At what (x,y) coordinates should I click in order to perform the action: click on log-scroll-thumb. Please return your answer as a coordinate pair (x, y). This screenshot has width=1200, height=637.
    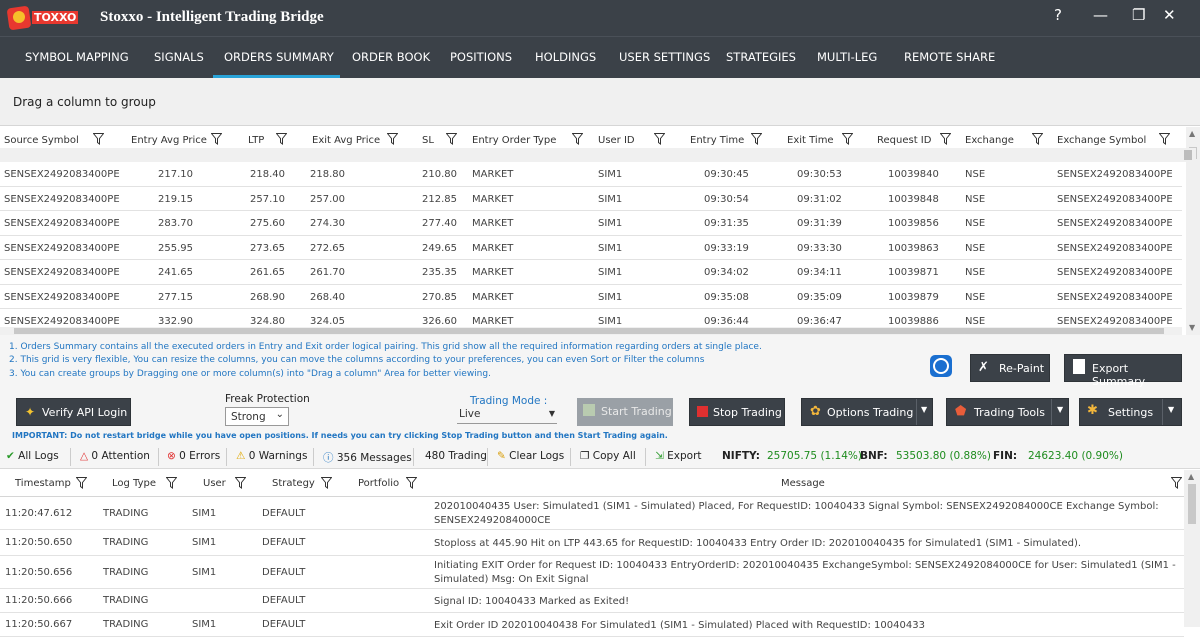
    Looking at the image, I should click on (1192, 504).